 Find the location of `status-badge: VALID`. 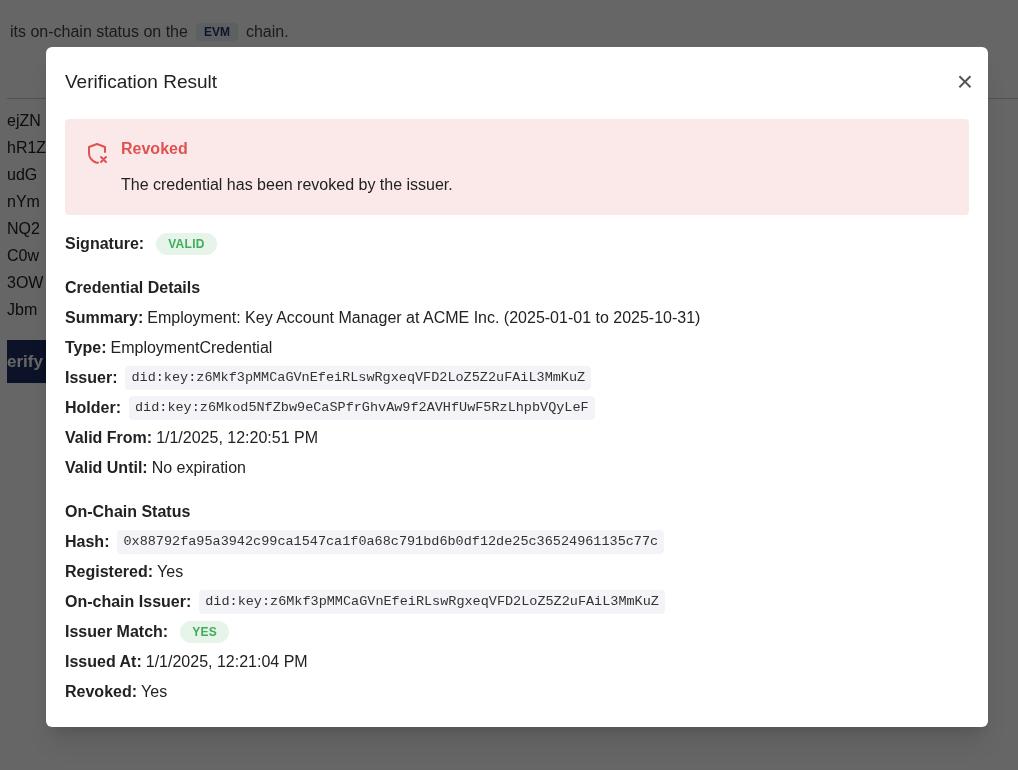

status-badge: VALID is located at coordinates (186, 244).